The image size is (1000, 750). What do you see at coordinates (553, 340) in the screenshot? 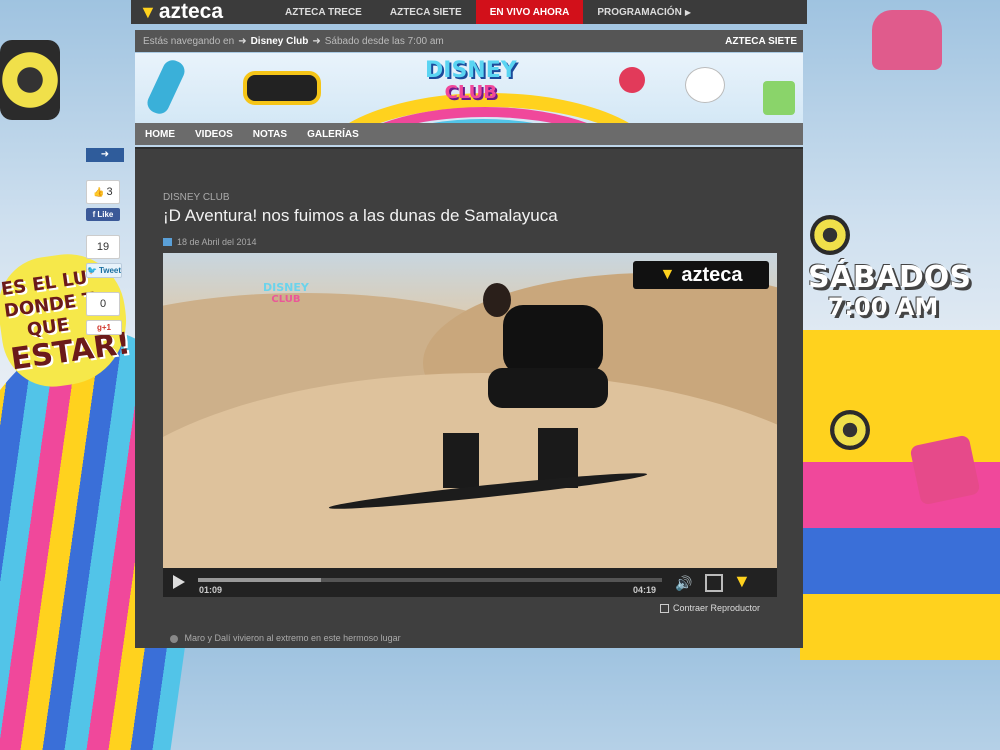
I see `rider-torso` at bounding box center [553, 340].